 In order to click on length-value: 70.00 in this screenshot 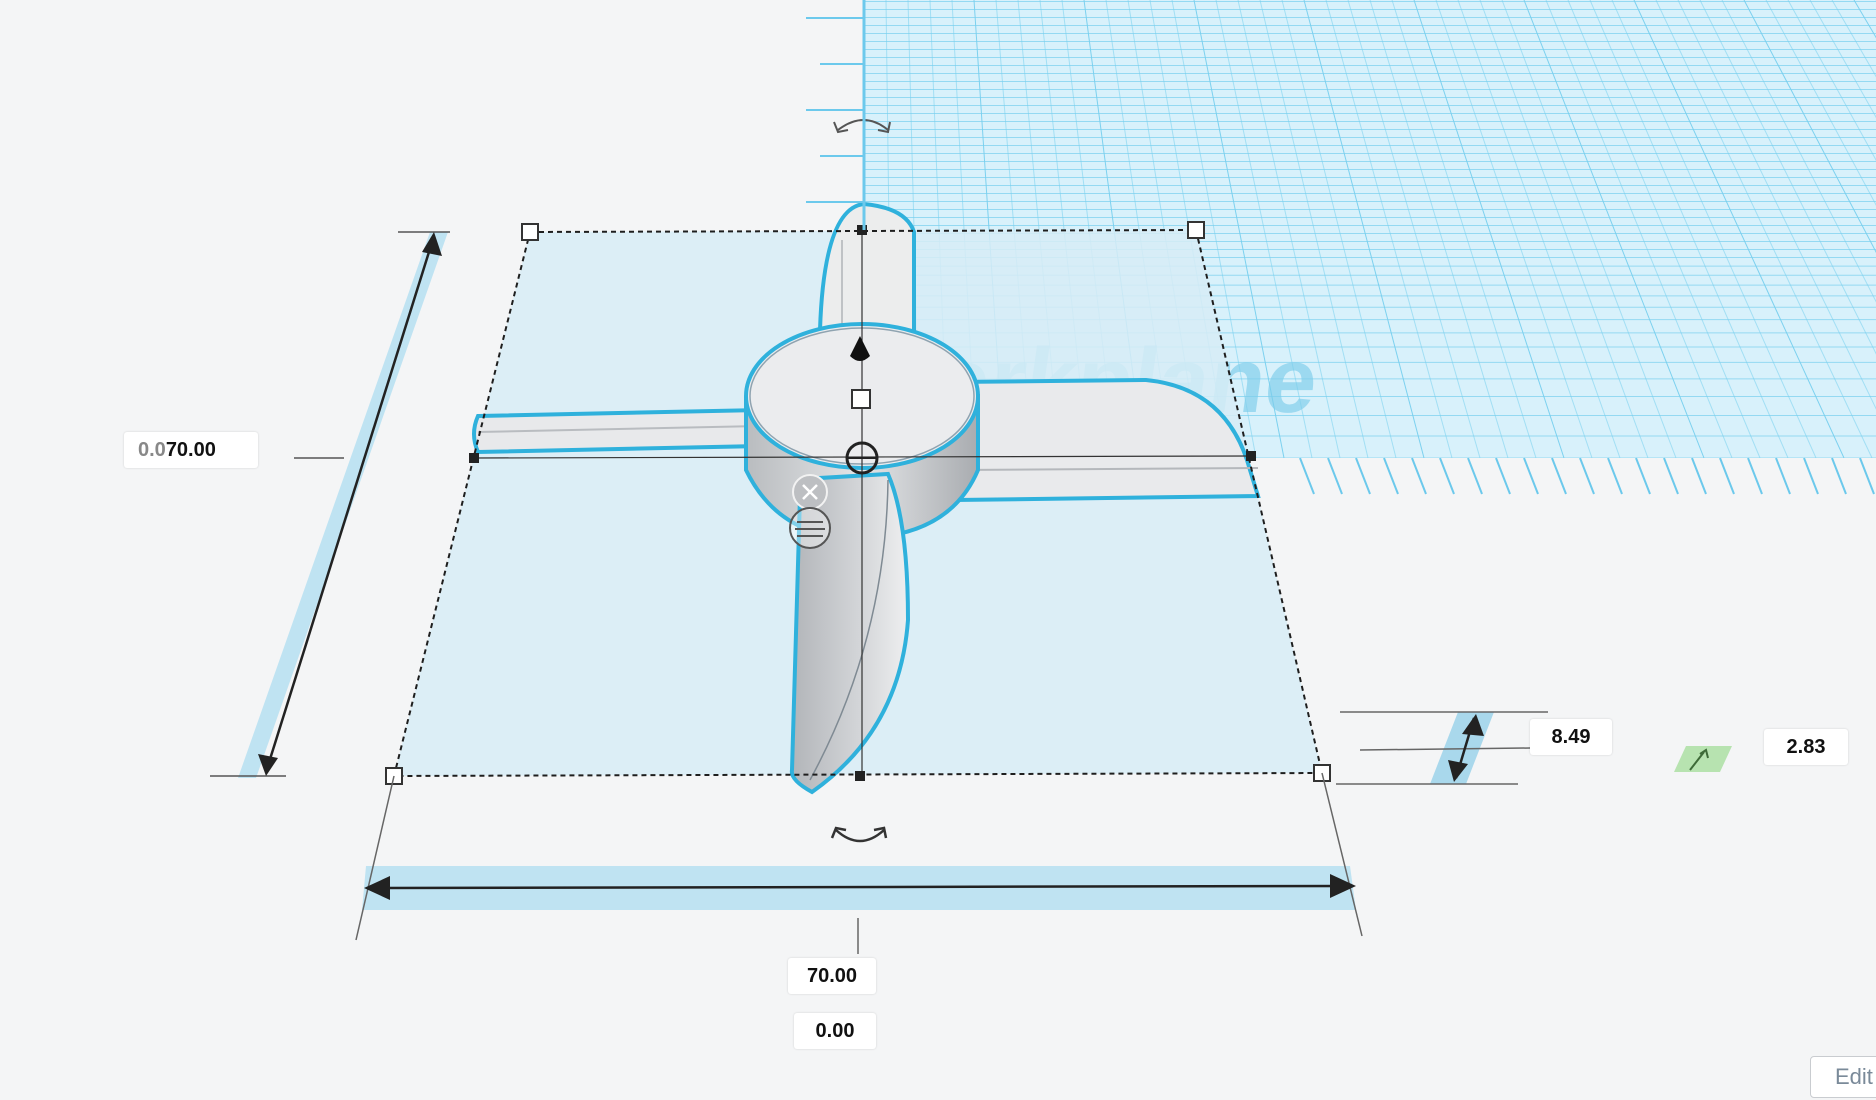, I will do `click(190, 449)`.